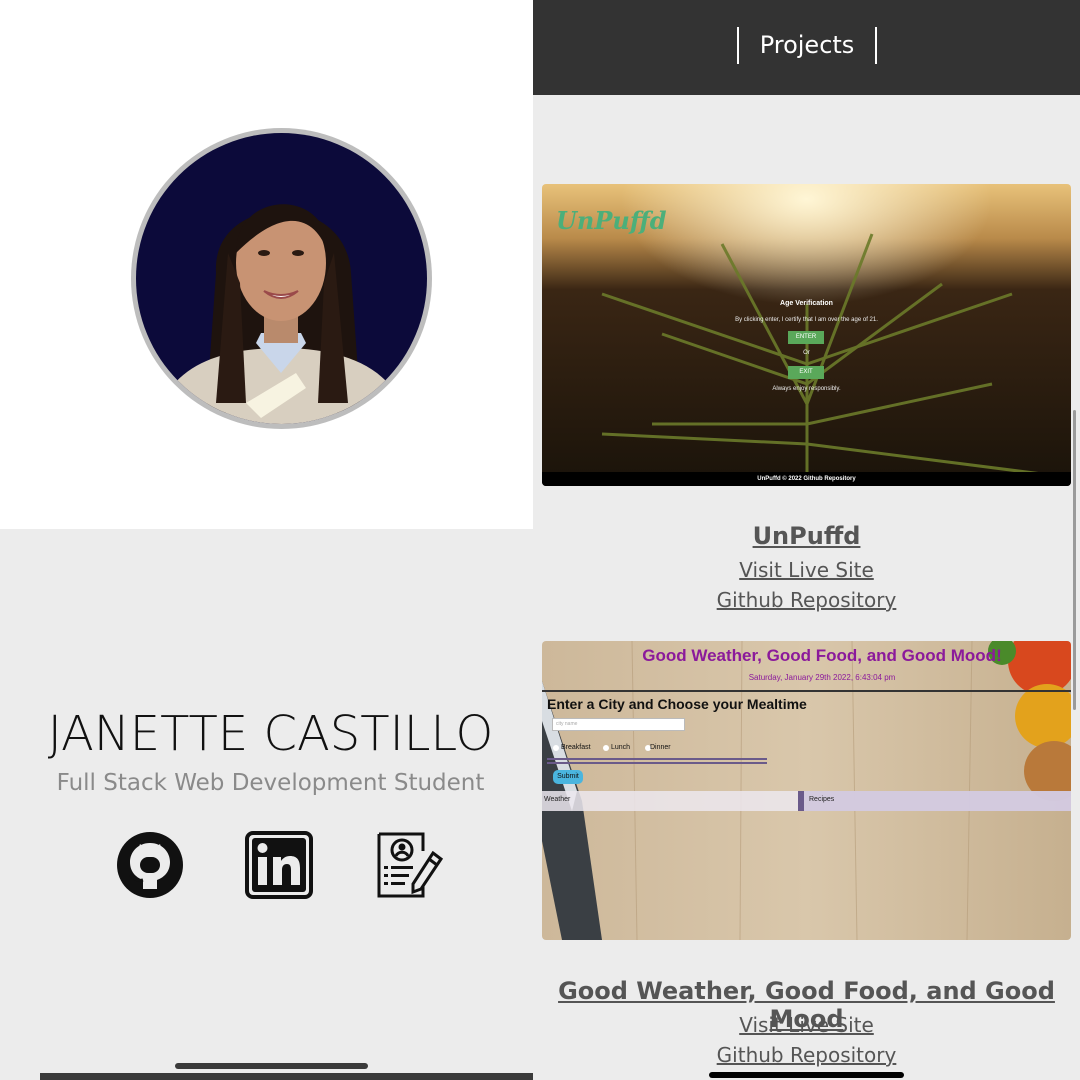  What do you see at coordinates (806, 337) in the screenshot?
I see `enter-button: ENTER` at bounding box center [806, 337].